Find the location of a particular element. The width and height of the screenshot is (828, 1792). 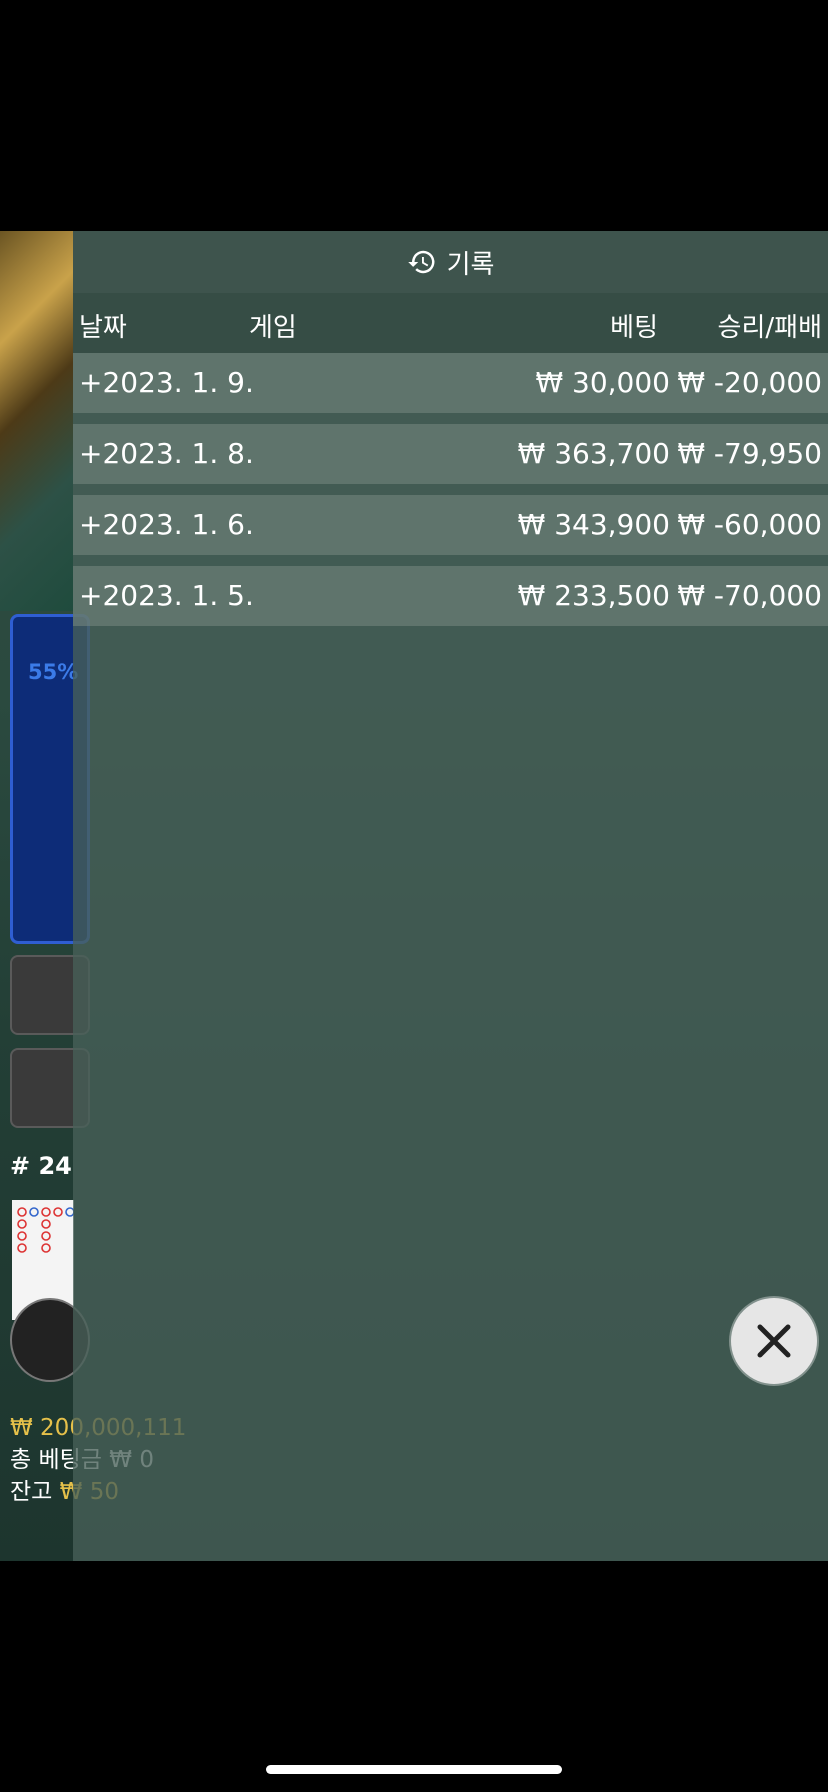

row-date: +2023. 1. 5. is located at coordinates (166, 595).